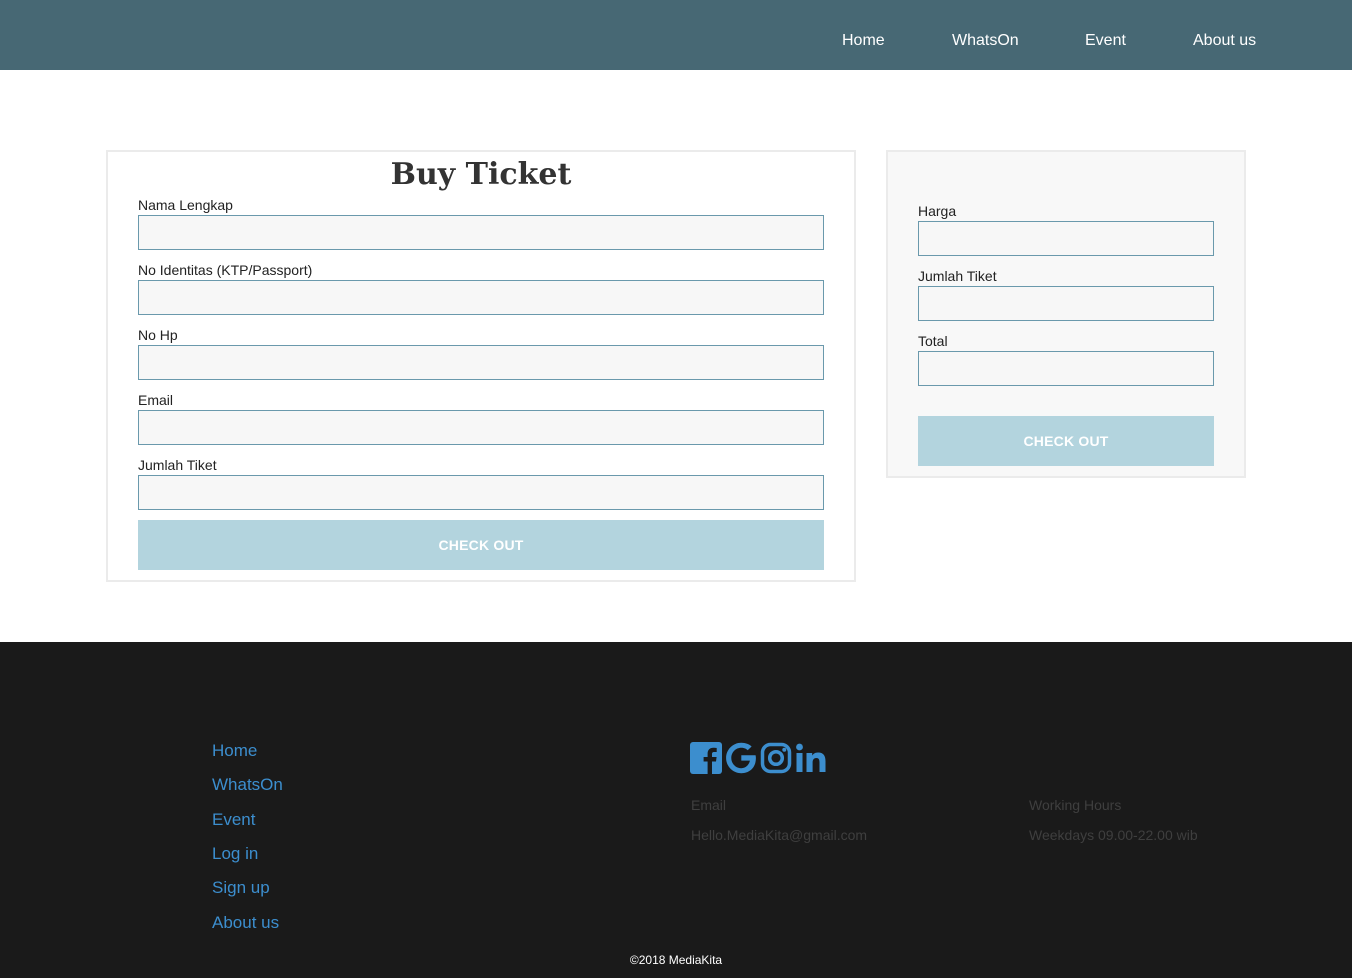 This screenshot has height=978, width=1352. Describe the element at coordinates (156, 400) in the screenshot. I see `email-label: Email` at that location.